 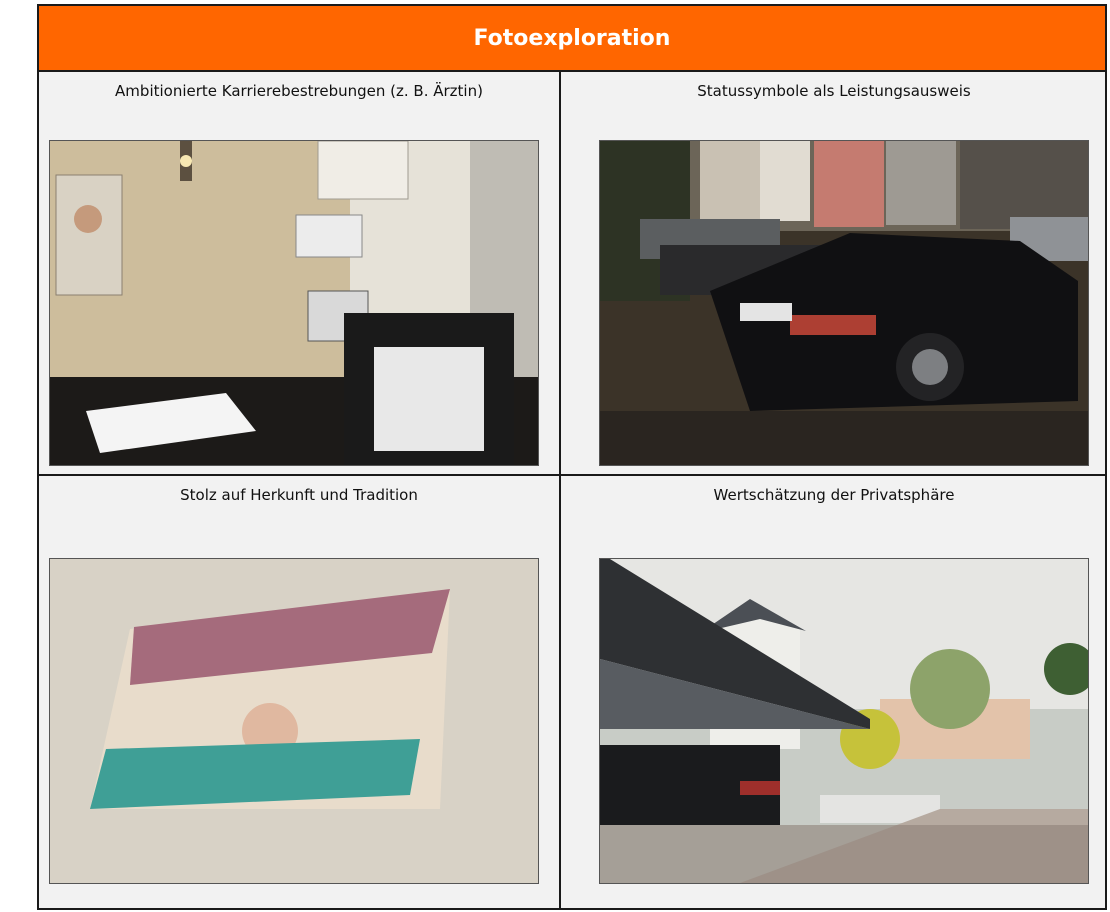 I want to click on panel-caption: Stolz auf Herkunft und Tradition, so click(x=299, y=495).